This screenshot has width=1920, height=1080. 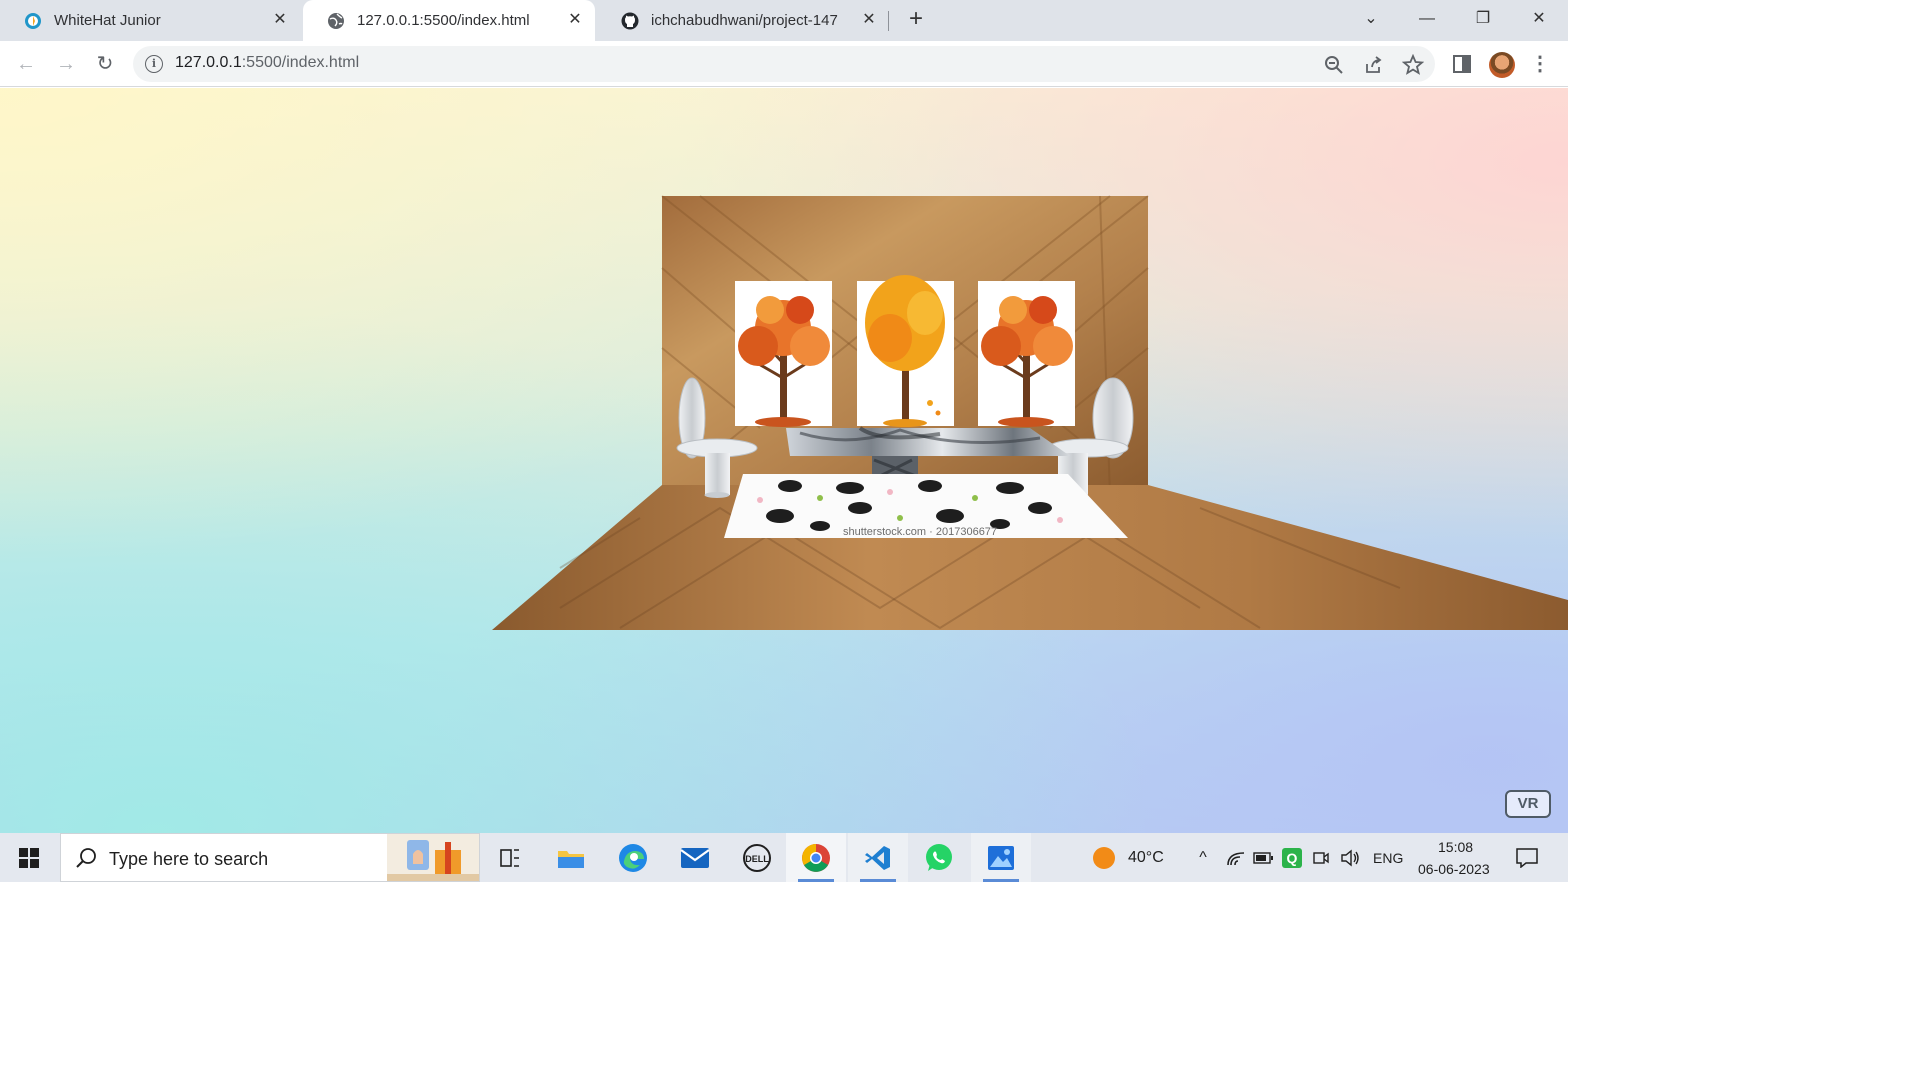 I want to click on painting-right, so click(x=1026, y=354).